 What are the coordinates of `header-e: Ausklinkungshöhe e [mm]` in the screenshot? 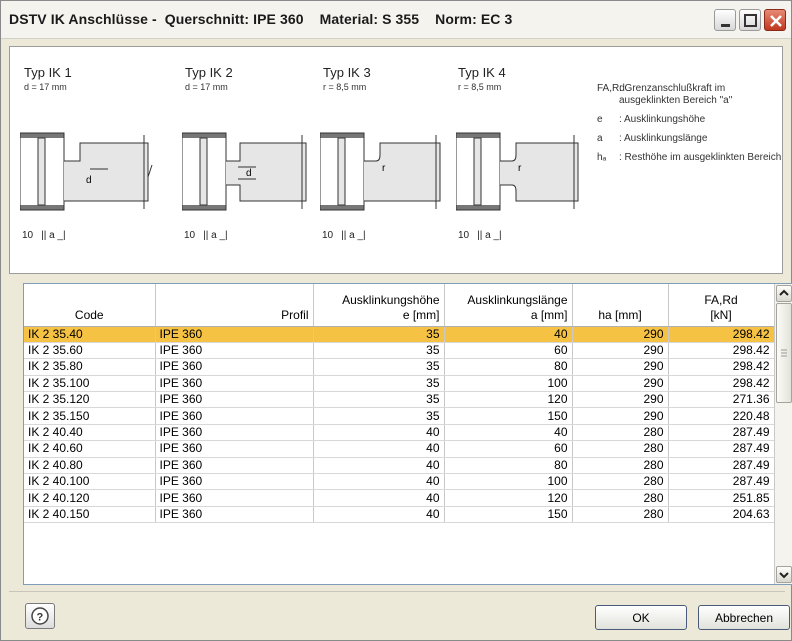 It's located at (379, 305).